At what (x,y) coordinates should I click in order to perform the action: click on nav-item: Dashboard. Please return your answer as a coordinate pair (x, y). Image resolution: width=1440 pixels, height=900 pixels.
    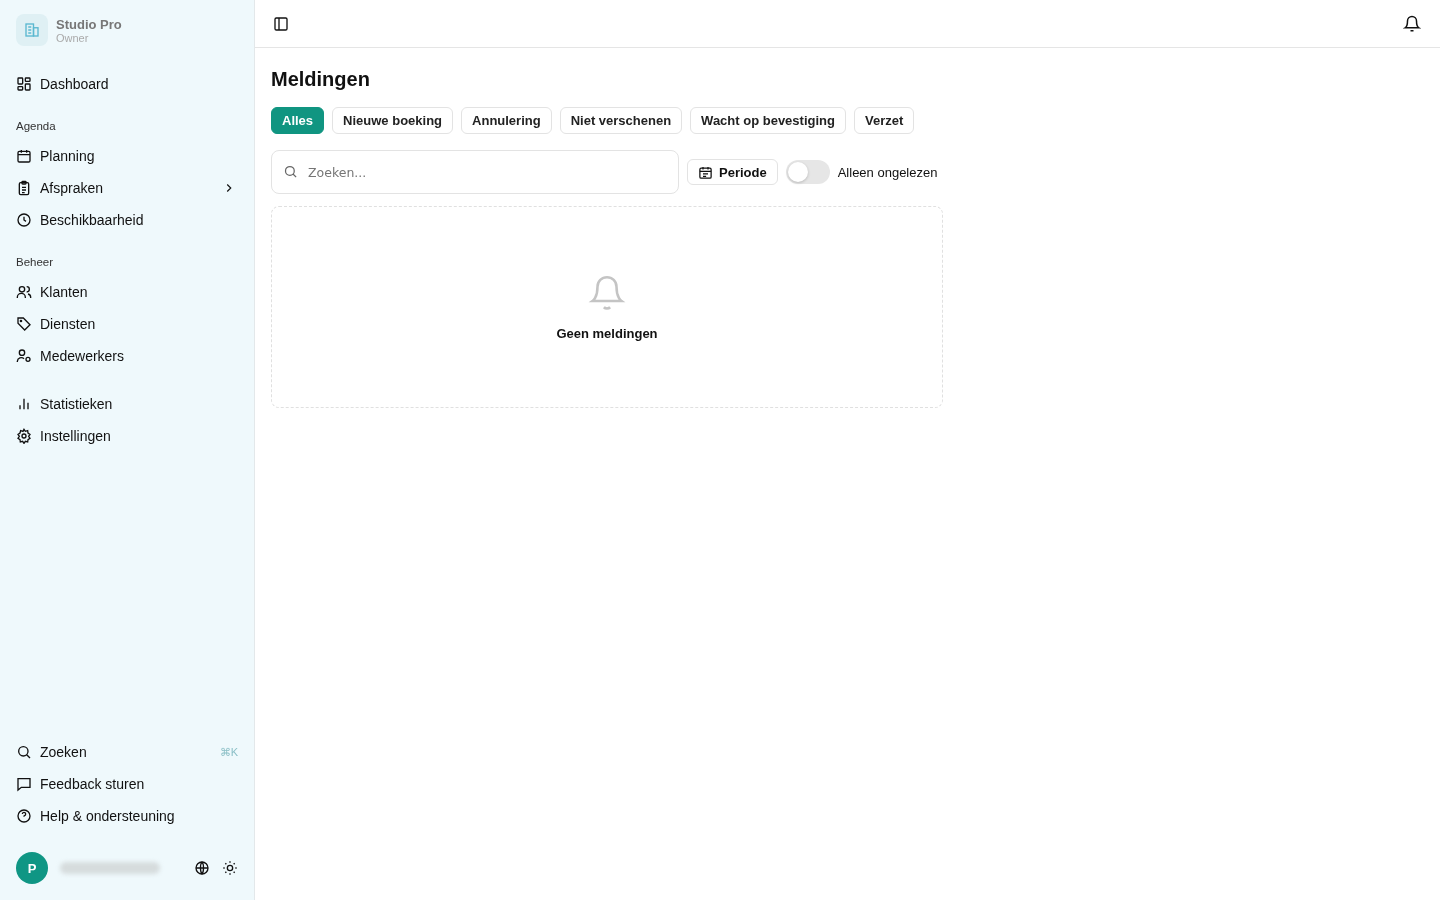
    Looking at the image, I should click on (127, 84).